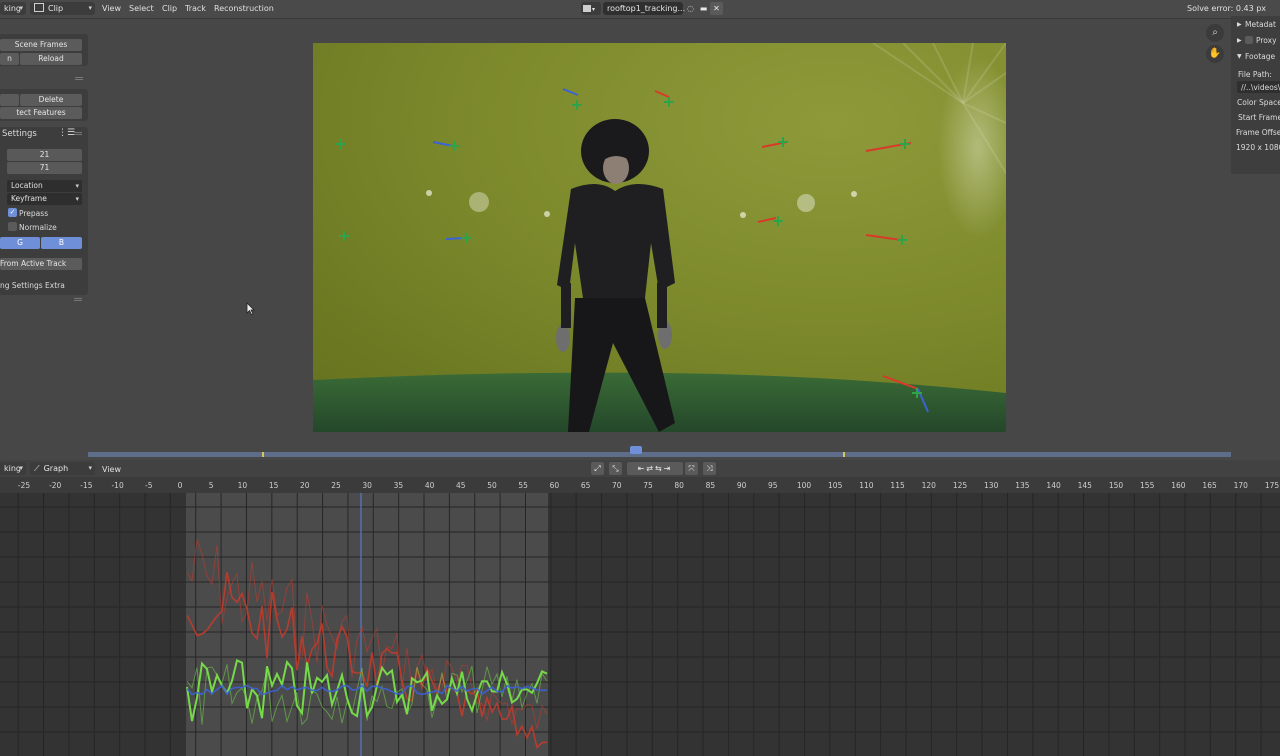  I want to click on menu-view: View, so click(111, 9).